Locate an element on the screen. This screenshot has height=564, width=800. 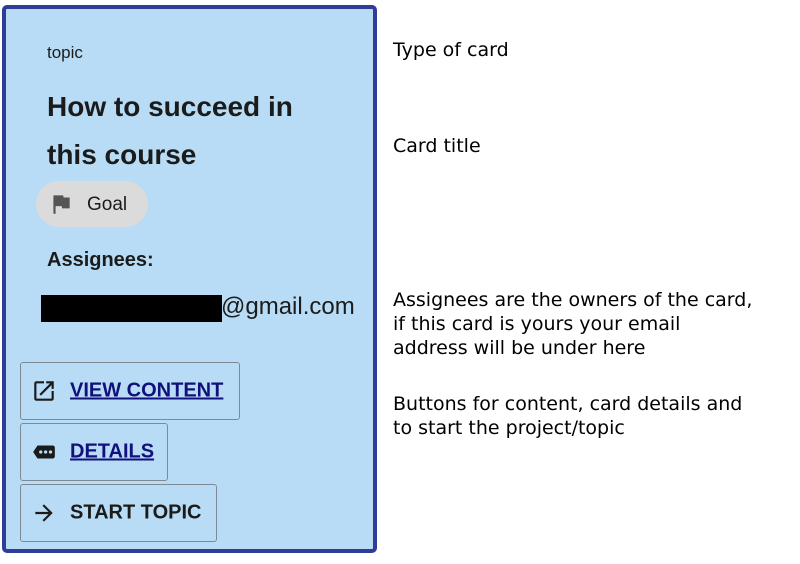
assignees-label: Assignees: is located at coordinates (100, 260).